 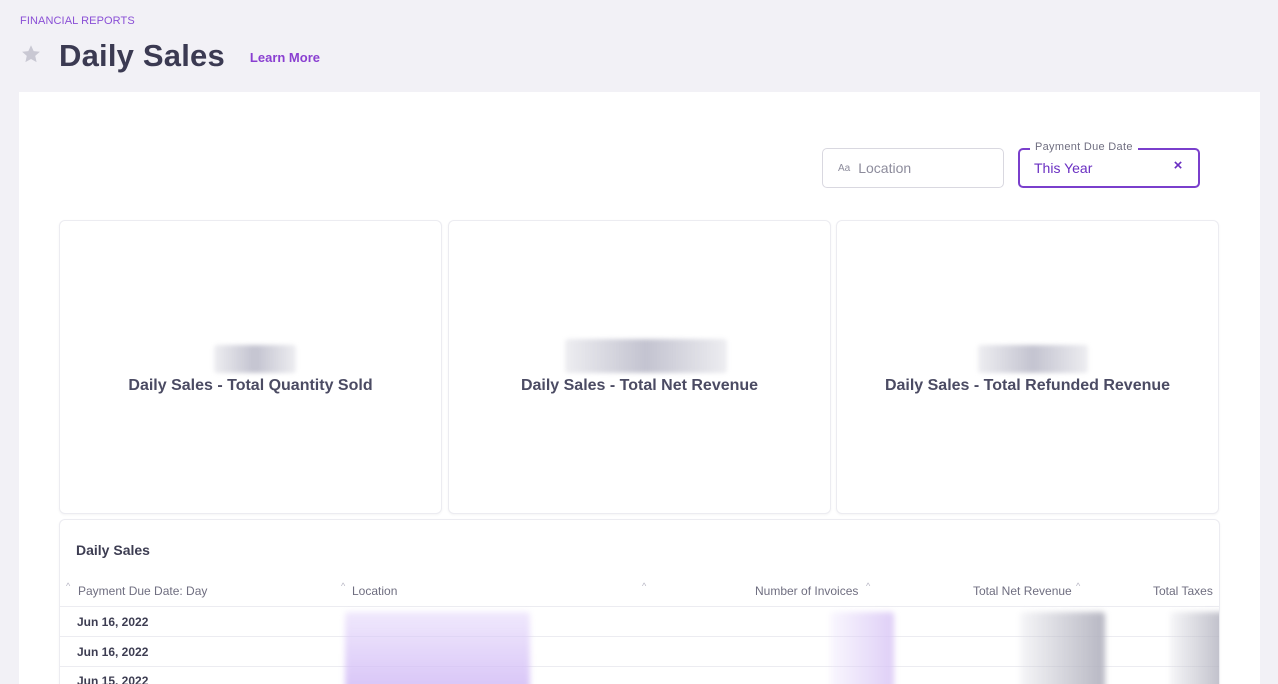 What do you see at coordinates (250, 385) in the screenshot?
I see `kpi-card-label: Daily Sales - Total Quantity Sold` at bounding box center [250, 385].